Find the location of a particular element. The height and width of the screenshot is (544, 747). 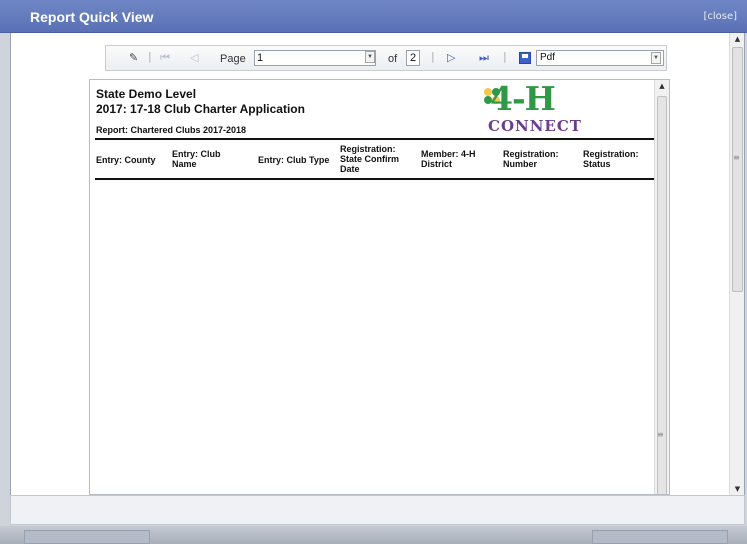

close-link: [close] is located at coordinates (720, 16).